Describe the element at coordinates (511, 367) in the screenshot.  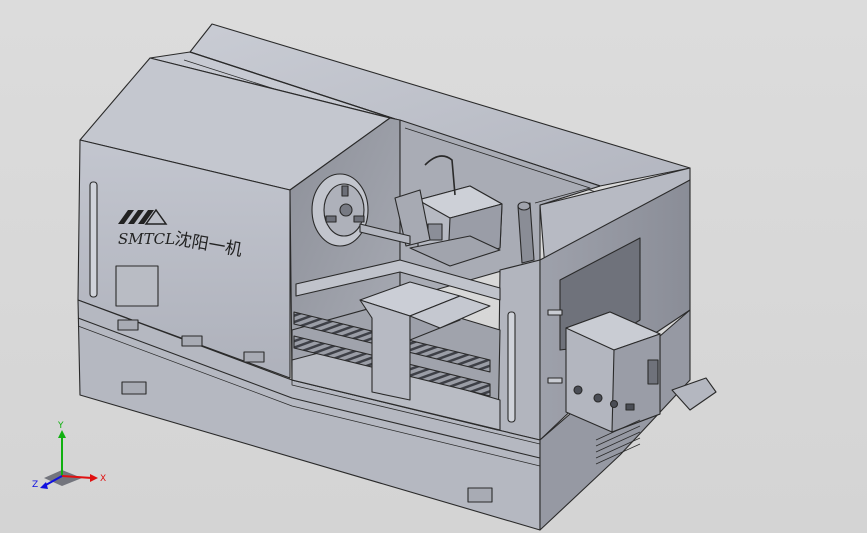
I see `right-door-handle` at that location.